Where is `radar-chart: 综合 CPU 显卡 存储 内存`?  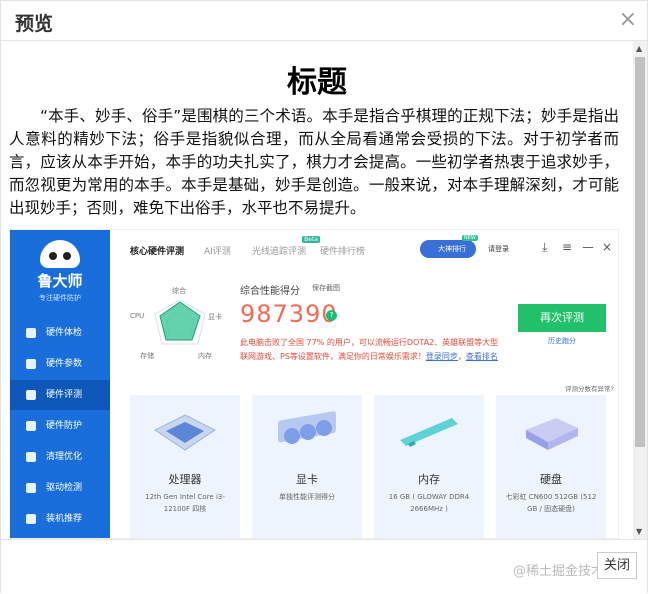
radar-chart: 综合 CPU 显卡 存储 内存 is located at coordinates (180, 325).